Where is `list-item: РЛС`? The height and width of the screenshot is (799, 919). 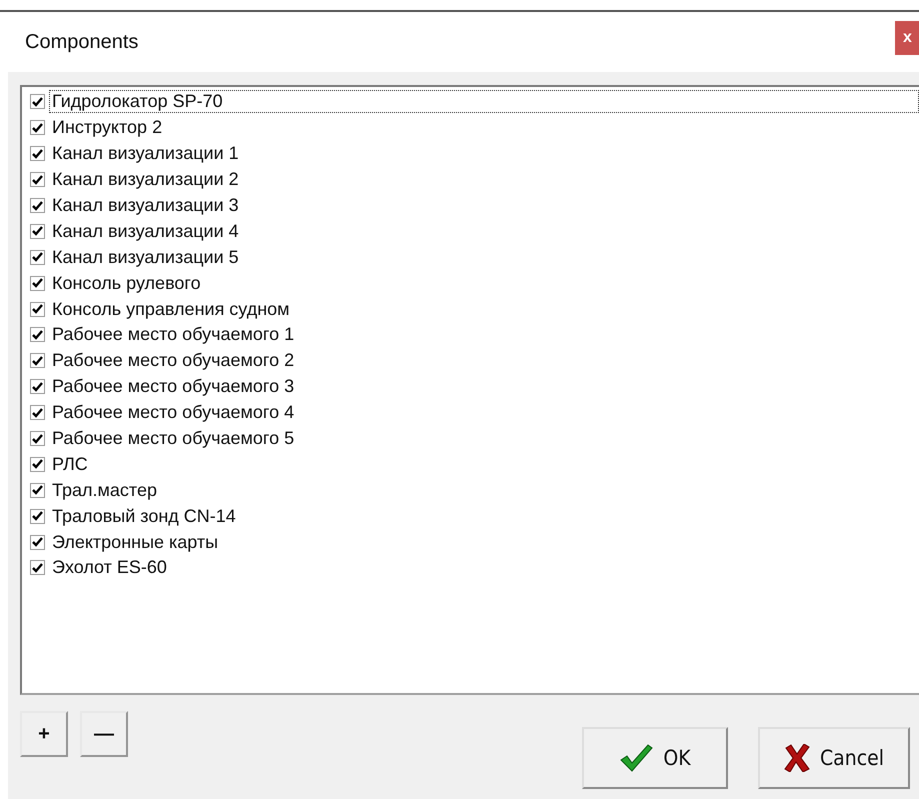 list-item: РЛС is located at coordinates (484, 464).